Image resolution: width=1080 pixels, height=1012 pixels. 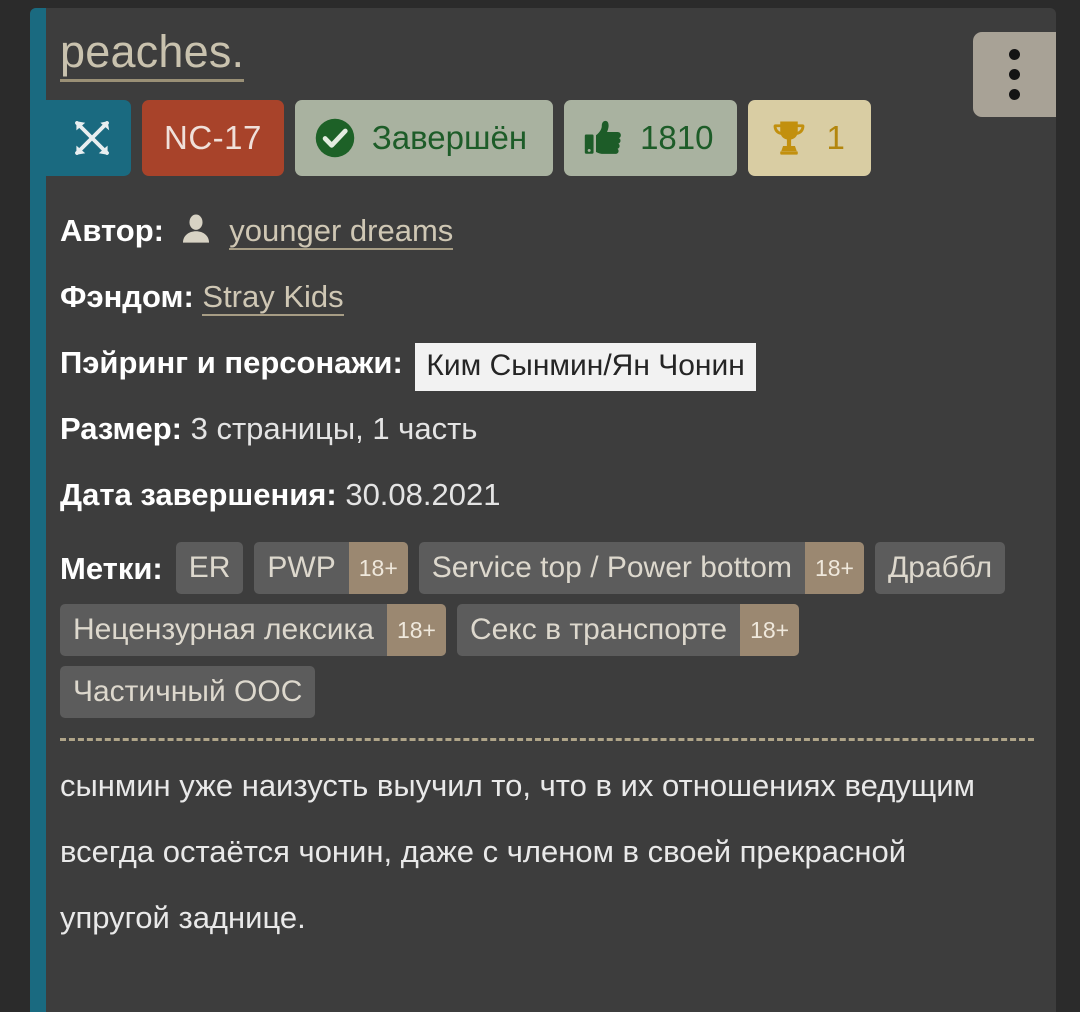 I want to click on tag-label: PWP, so click(x=301, y=567).